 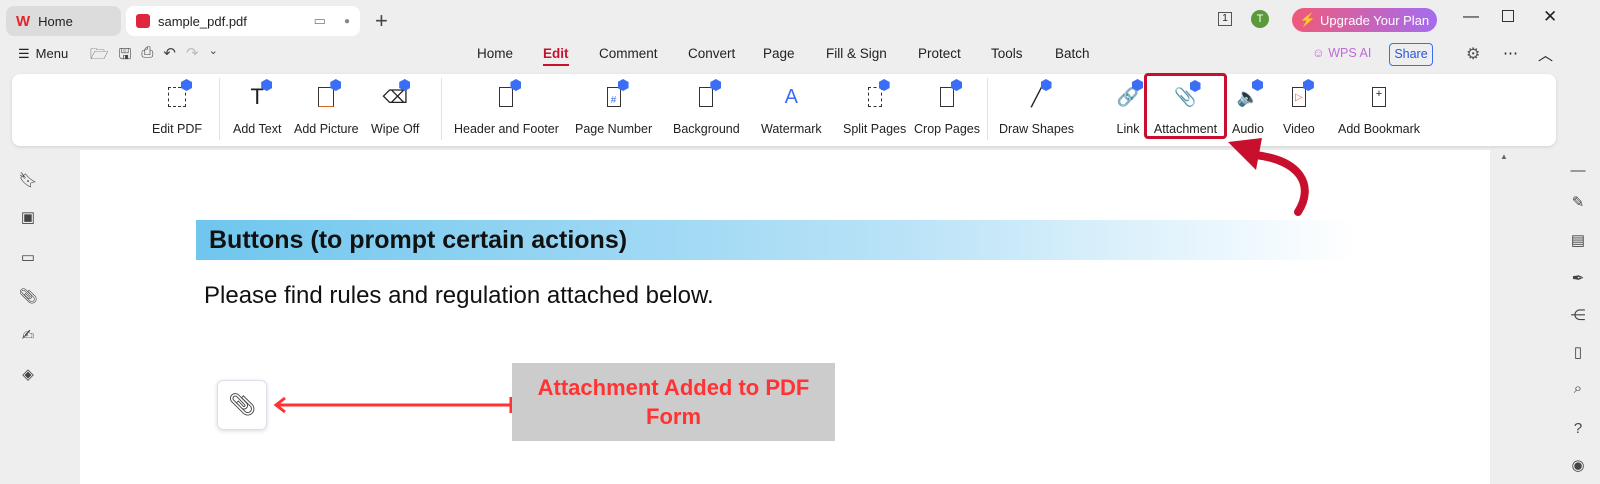 What do you see at coordinates (177, 95) in the screenshot?
I see `edit-pdf-icon` at bounding box center [177, 95].